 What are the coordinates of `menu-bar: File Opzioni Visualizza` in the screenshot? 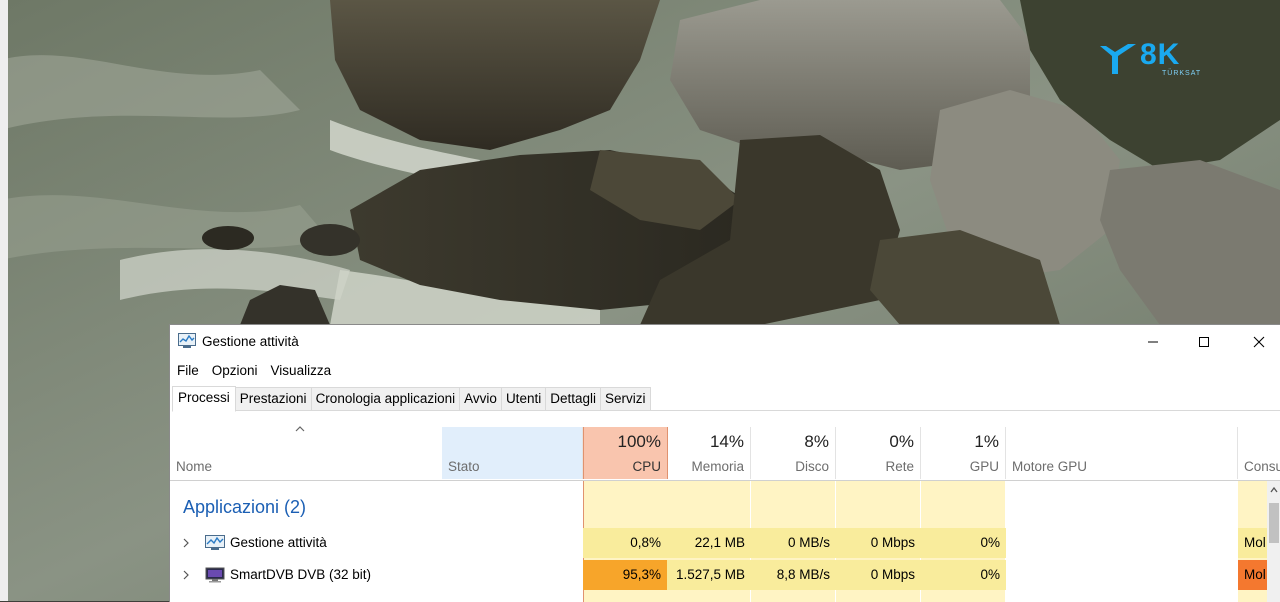 It's located at (253, 371).